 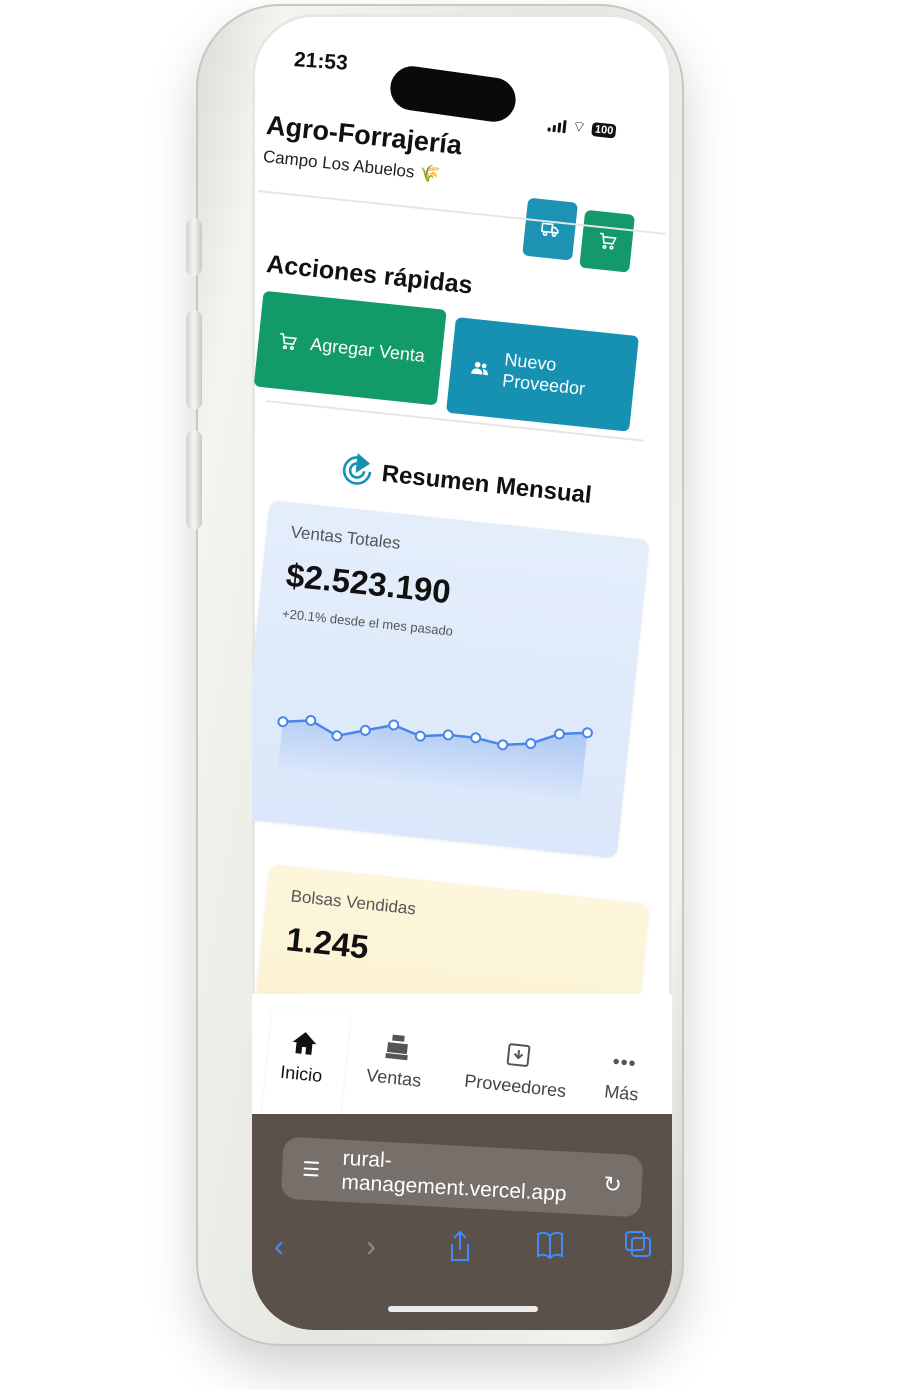 What do you see at coordinates (432, 762) in the screenshot?
I see `sparkline-area` at bounding box center [432, 762].